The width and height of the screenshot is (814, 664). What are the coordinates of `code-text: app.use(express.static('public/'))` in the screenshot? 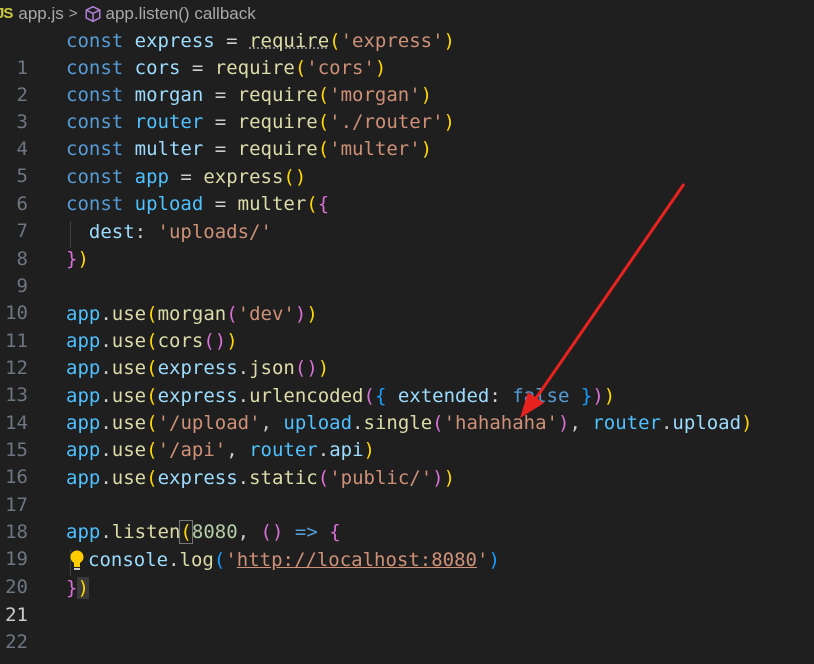 It's located at (260, 478).